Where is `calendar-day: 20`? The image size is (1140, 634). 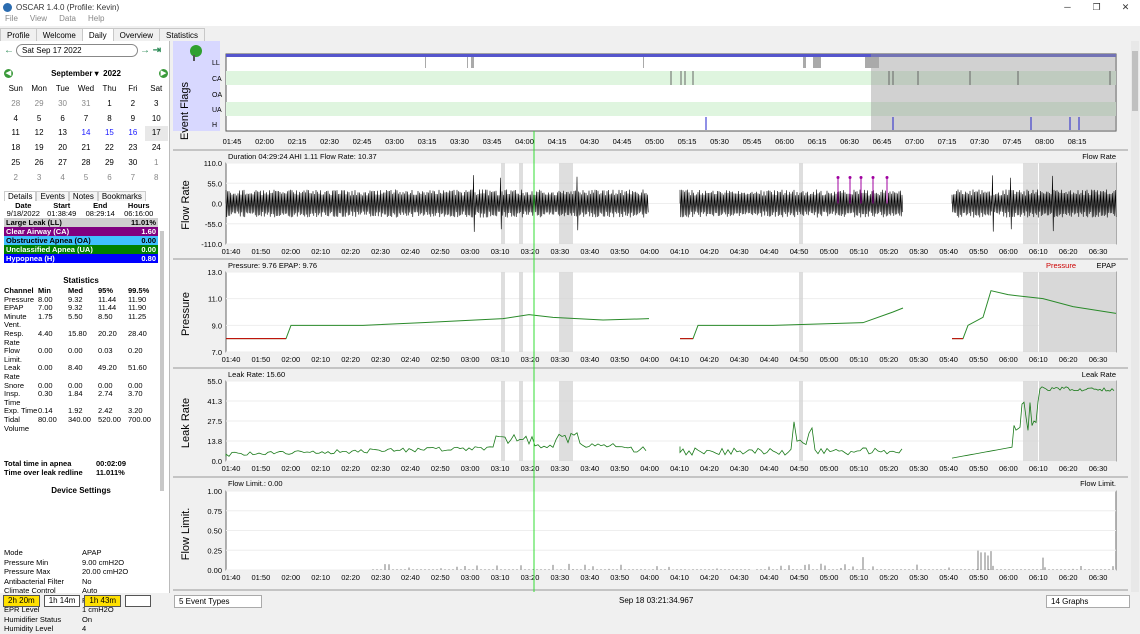
calendar-day: 20 is located at coordinates (62, 148).